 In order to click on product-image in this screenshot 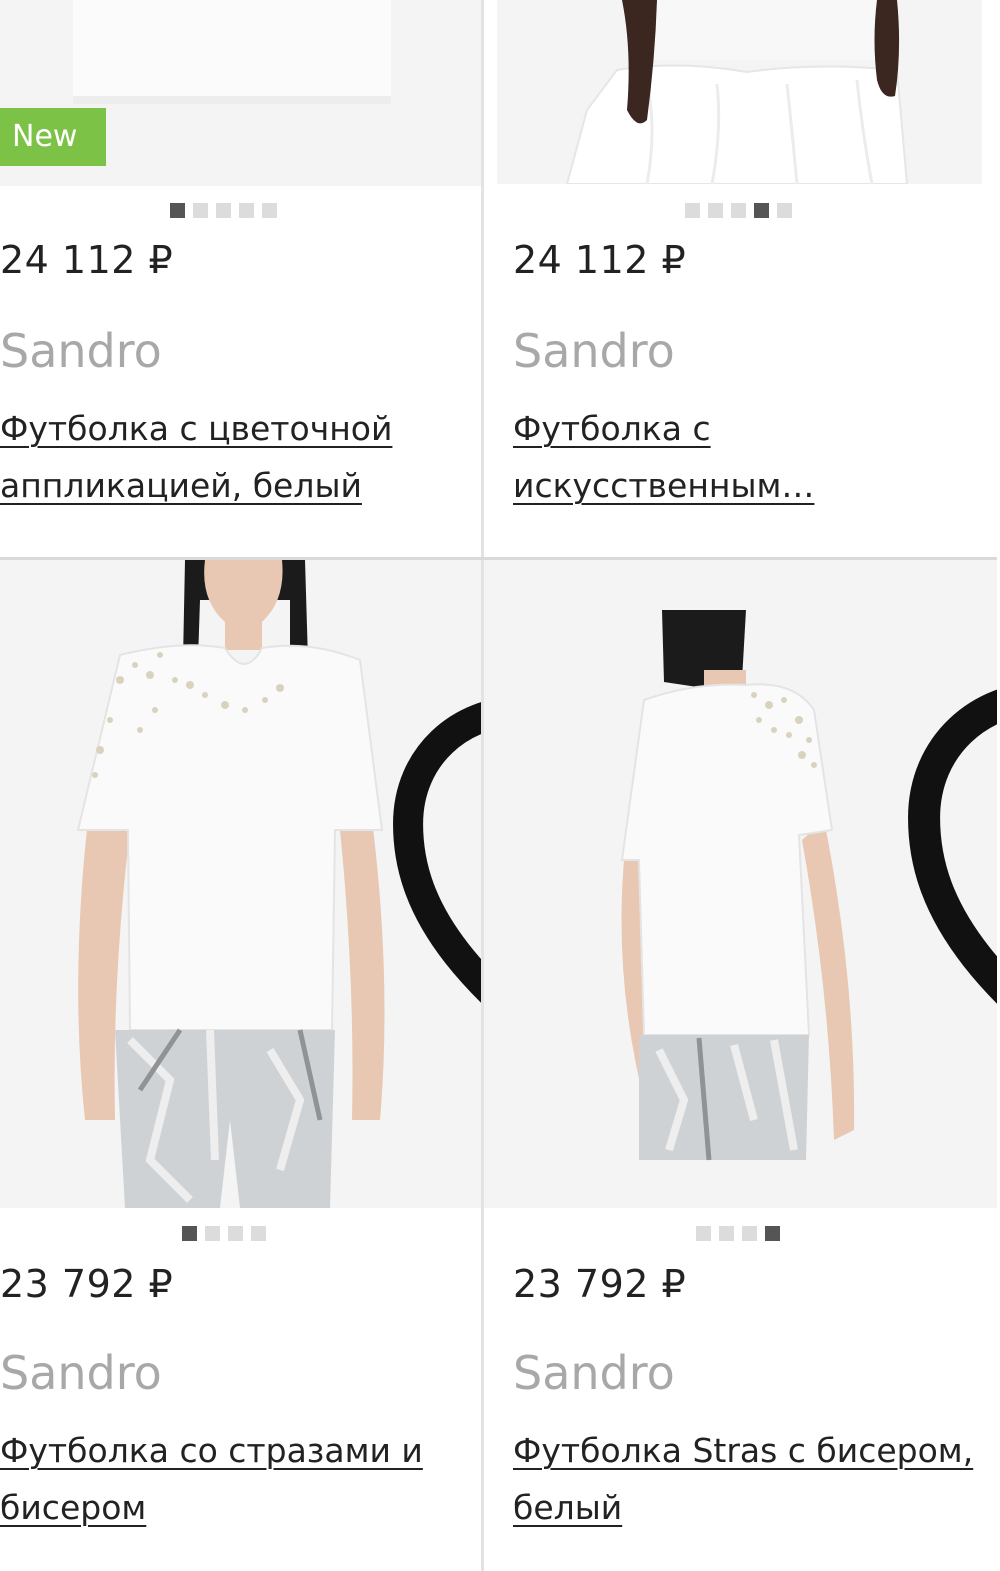, I will do `click(739, 92)`.